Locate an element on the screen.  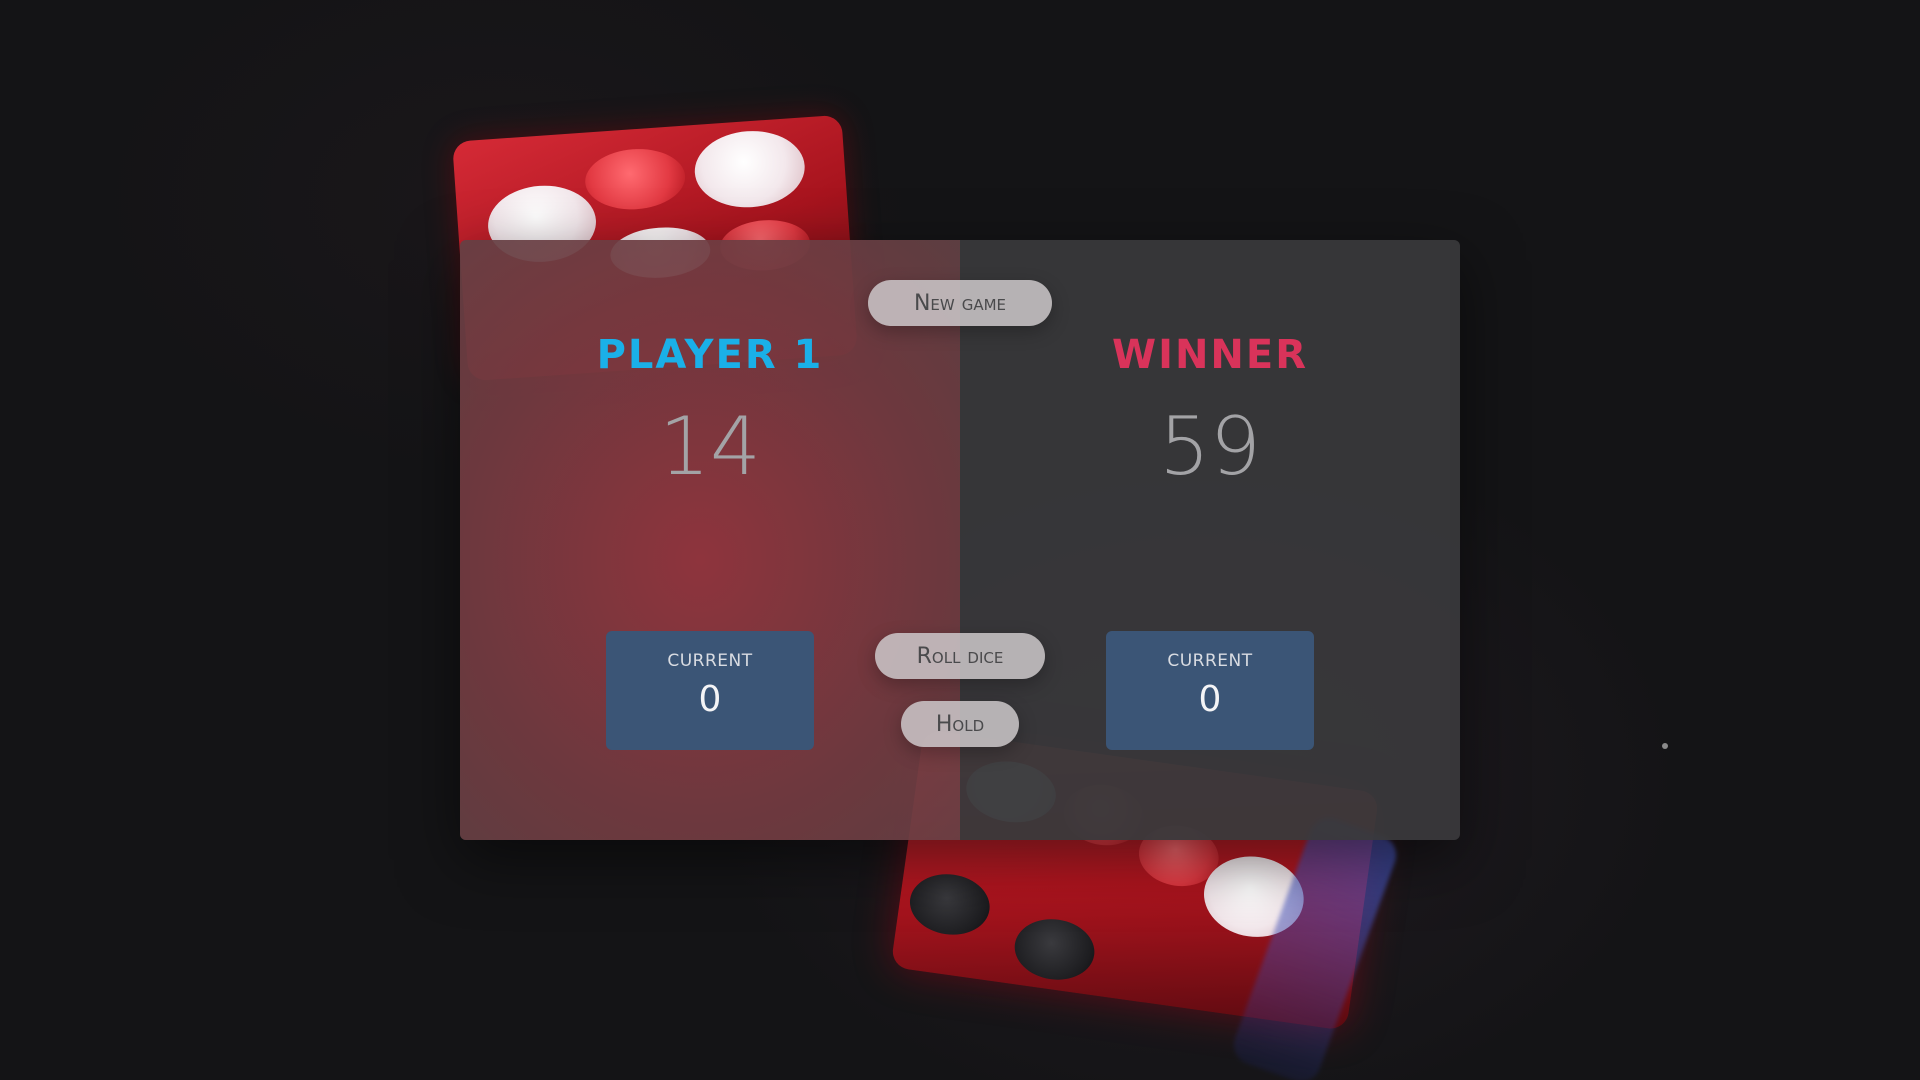
player-1-current-label: CURRENT is located at coordinates (710, 661).